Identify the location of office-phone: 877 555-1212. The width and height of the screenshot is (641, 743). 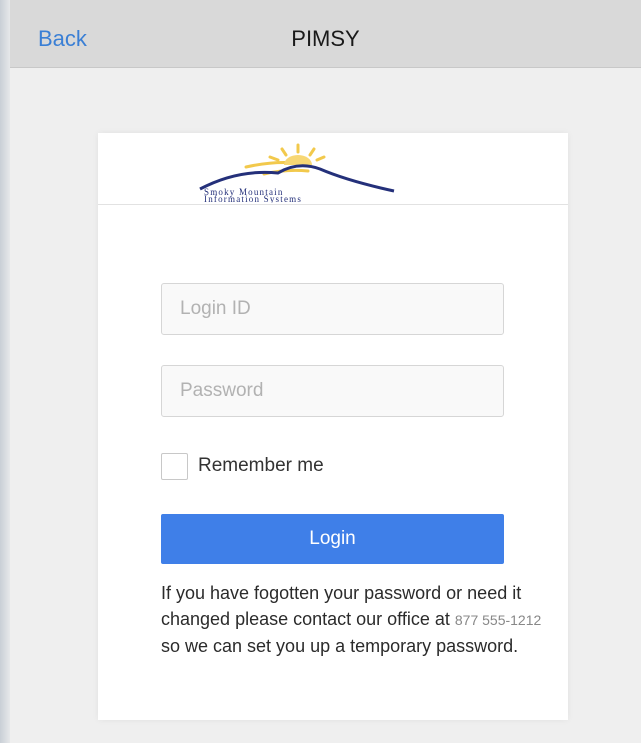
(498, 620).